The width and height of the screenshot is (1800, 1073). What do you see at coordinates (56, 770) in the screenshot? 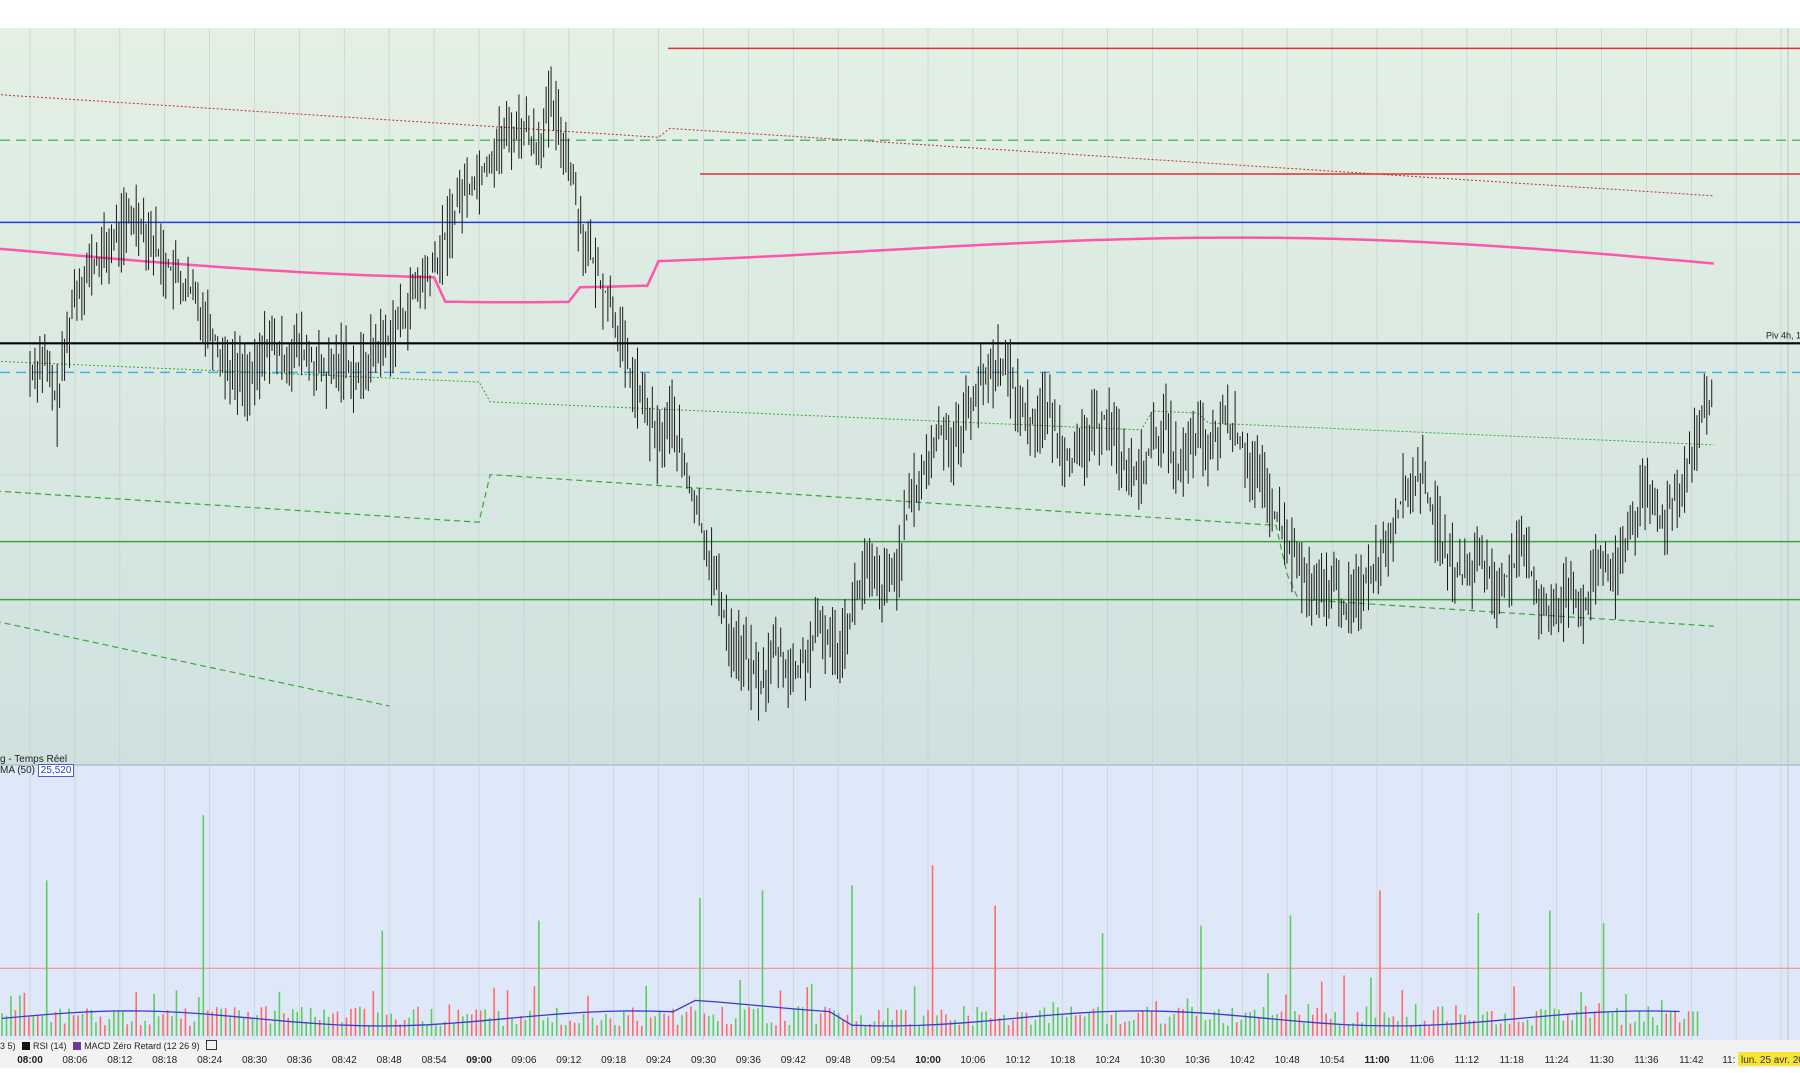
I see `volume-ma-value: 25,520` at bounding box center [56, 770].